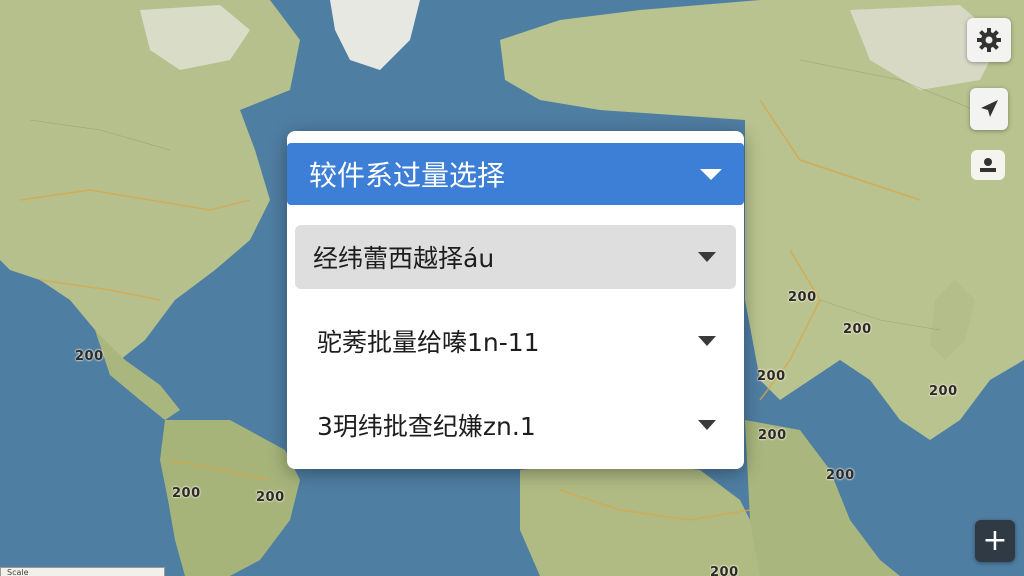 The height and width of the screenshot is (576, 1024). What do you see at coordinates (407, 175) in the screenshot?
I see `panel-title: 较件系过量选择` at bounding box center [407, 175].